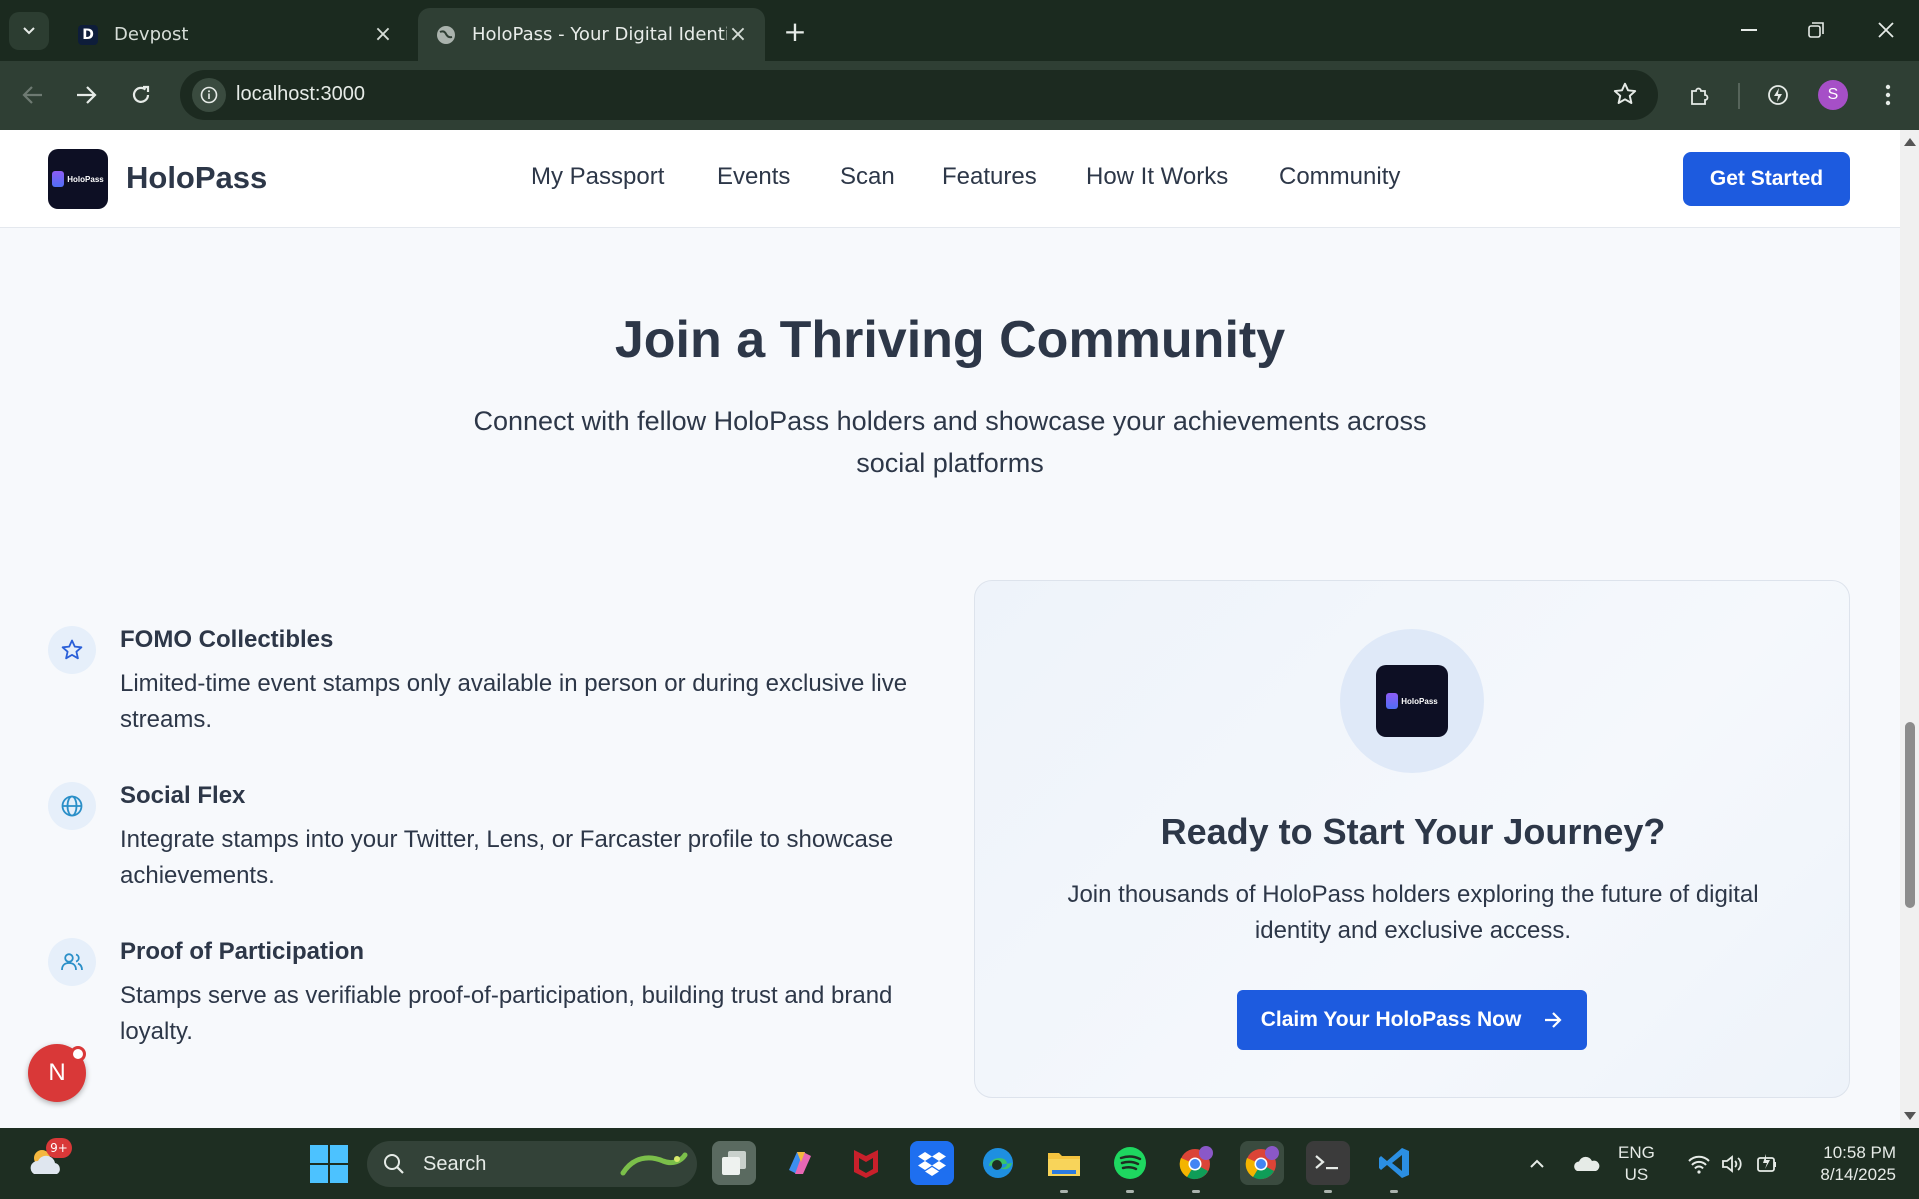 The width and height of the screenshot is (1919, 1199). What do you see at coordinates (866, 1163) in the screenshot?
I see `mcafee-icon` at bounding box center [866, 1163].